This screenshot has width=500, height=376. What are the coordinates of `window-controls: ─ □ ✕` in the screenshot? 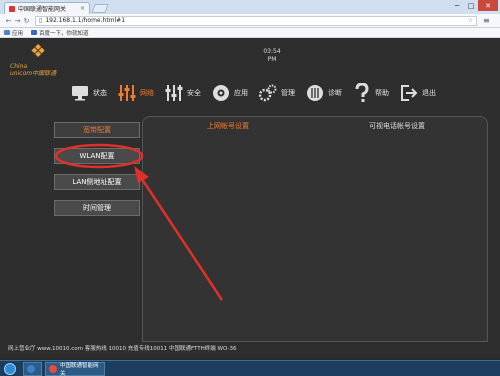 It's located at (474, 5).